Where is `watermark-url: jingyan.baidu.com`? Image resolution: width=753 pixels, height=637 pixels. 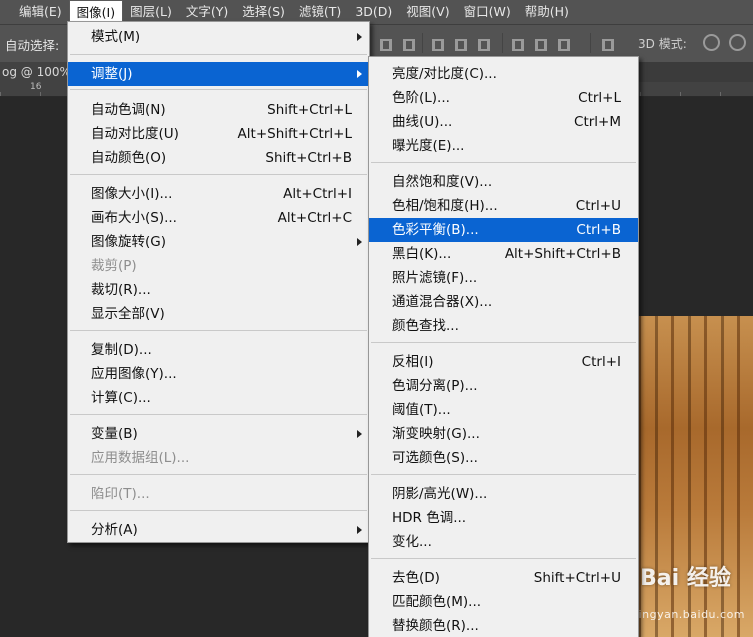 watermark-url: jingyan.baidu.com is located at coordinates (690, 614).